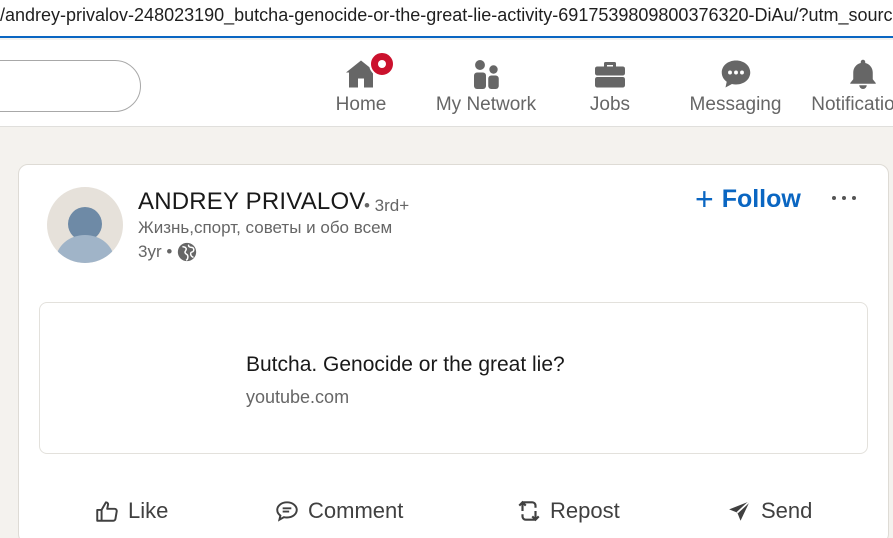 The height and width of the screenshot is (538, 893). What do you see at coordinates (852, 104) in the screenshot?
I see `nav-notifications-label: Notifications` at bounding box center [852, 104].